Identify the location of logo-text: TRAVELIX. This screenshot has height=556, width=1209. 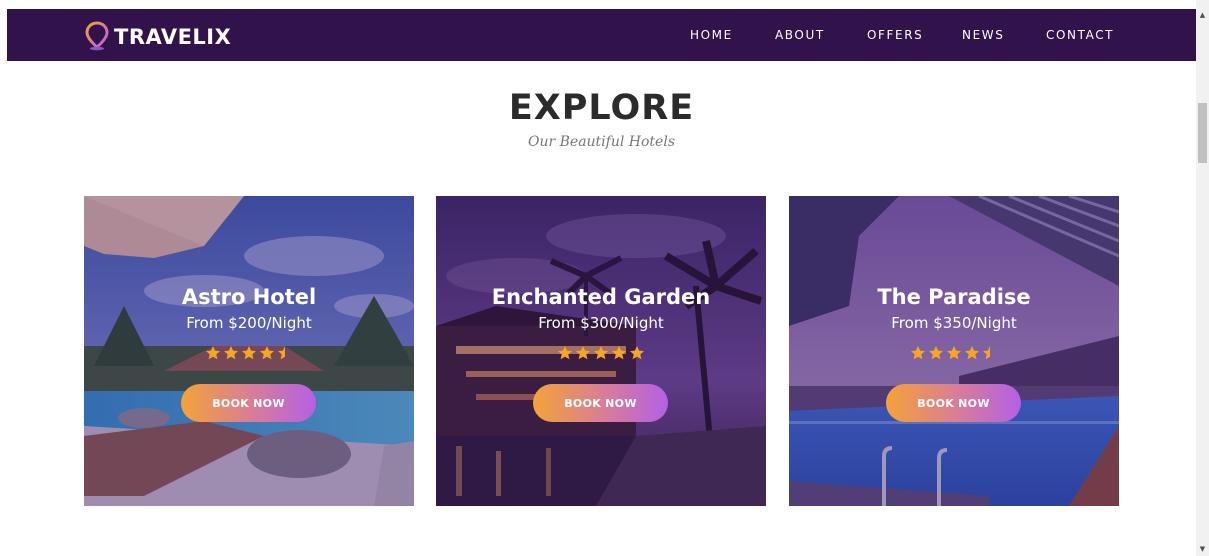
(173, 37).